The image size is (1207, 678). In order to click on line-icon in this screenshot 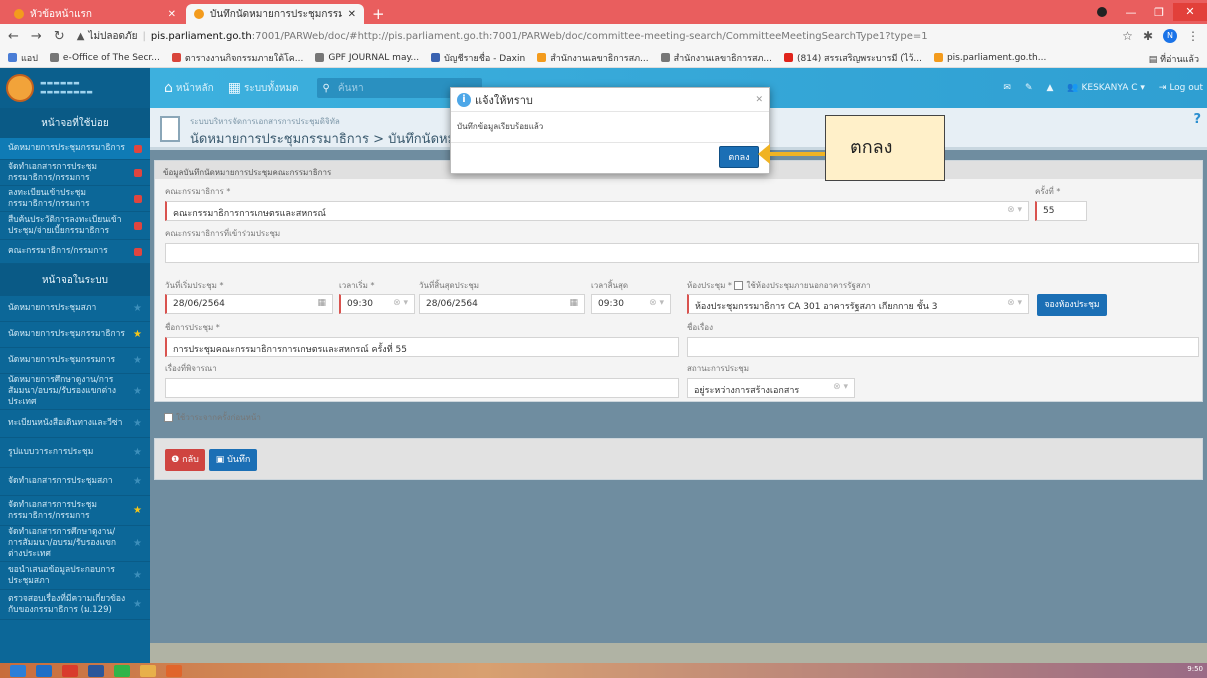, I will do `click(122, 670)`.